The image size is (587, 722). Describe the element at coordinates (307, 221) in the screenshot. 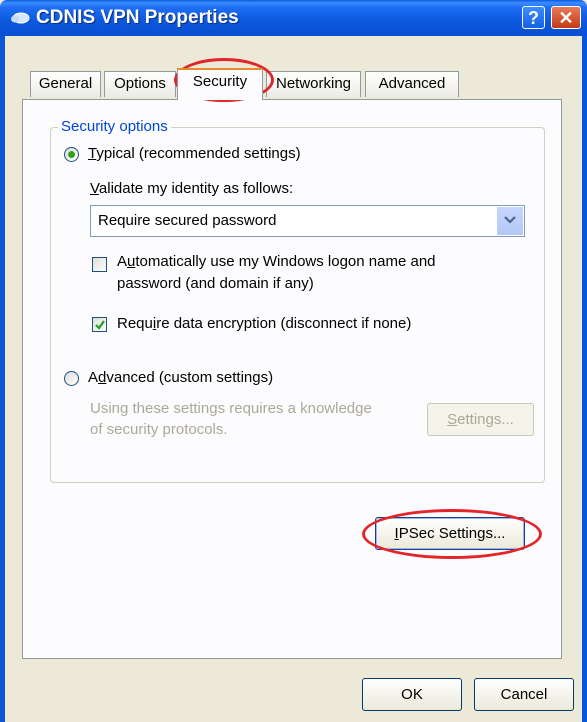

I see `identity-validation-select: Require secured password` at that location.